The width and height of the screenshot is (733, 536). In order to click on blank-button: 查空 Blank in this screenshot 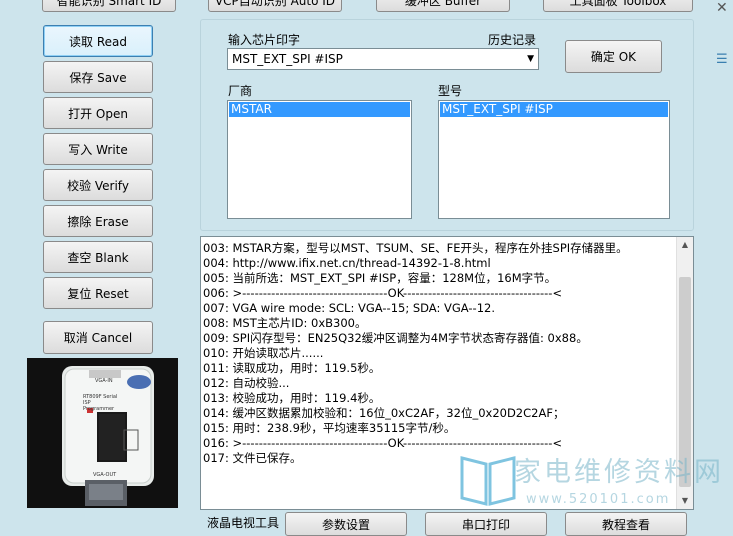, I will do `click(98, 257)`.